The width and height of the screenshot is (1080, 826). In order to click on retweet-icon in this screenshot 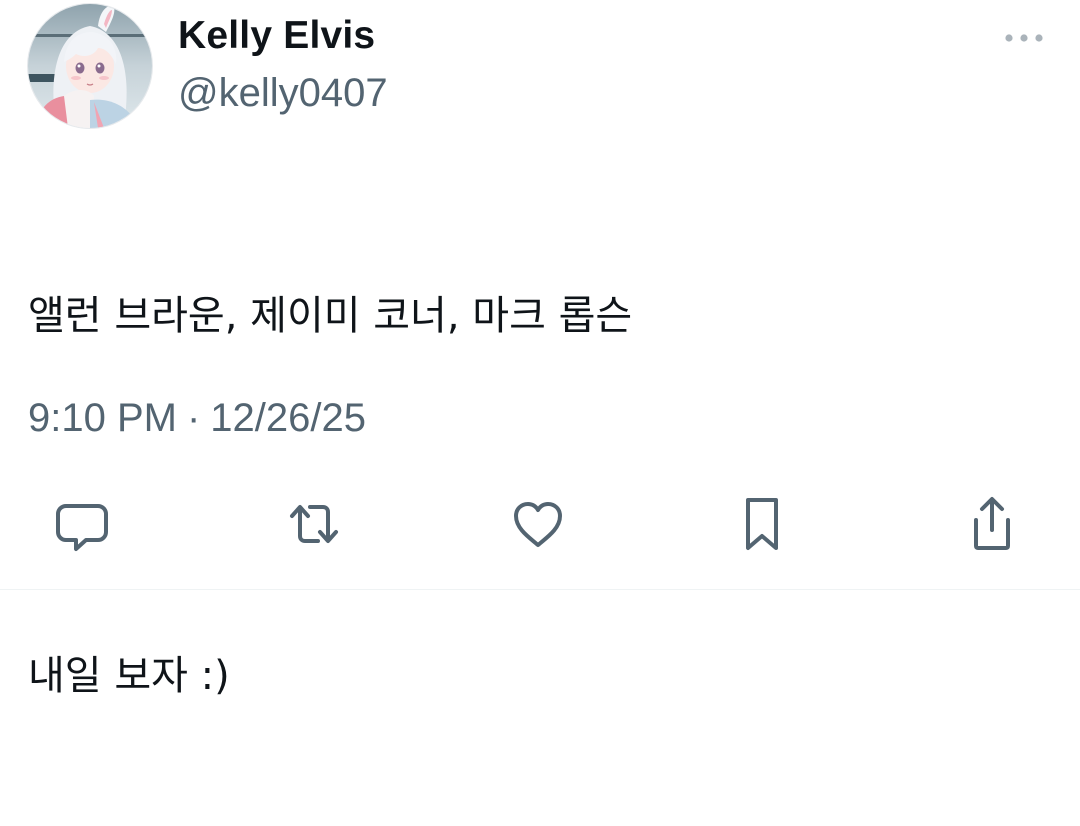, I will do `click(314, 524)`.